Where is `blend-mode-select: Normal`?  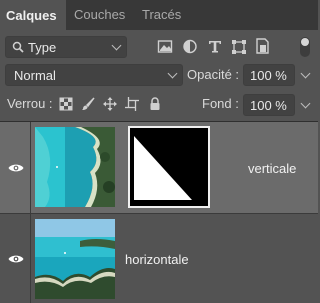 blend-mode-select: Normal is located at coordinates (94, 75).